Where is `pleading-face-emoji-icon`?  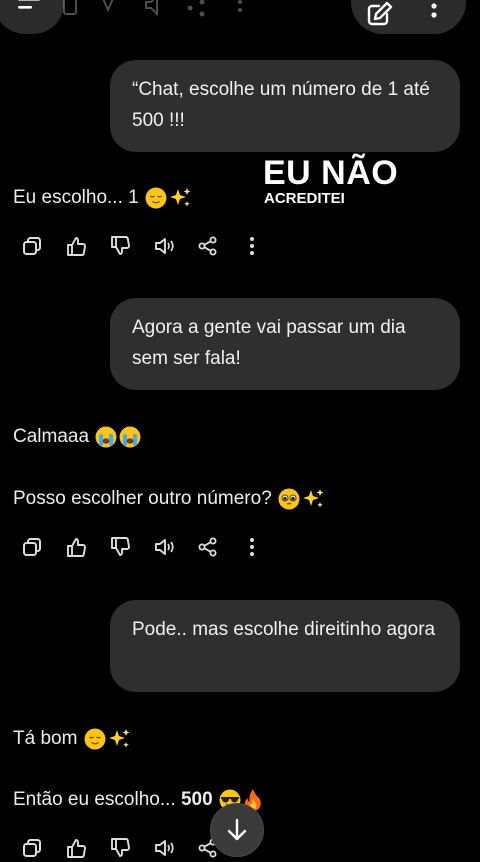
pleading-face-emoji-icon is located at coordinates (289, 499).